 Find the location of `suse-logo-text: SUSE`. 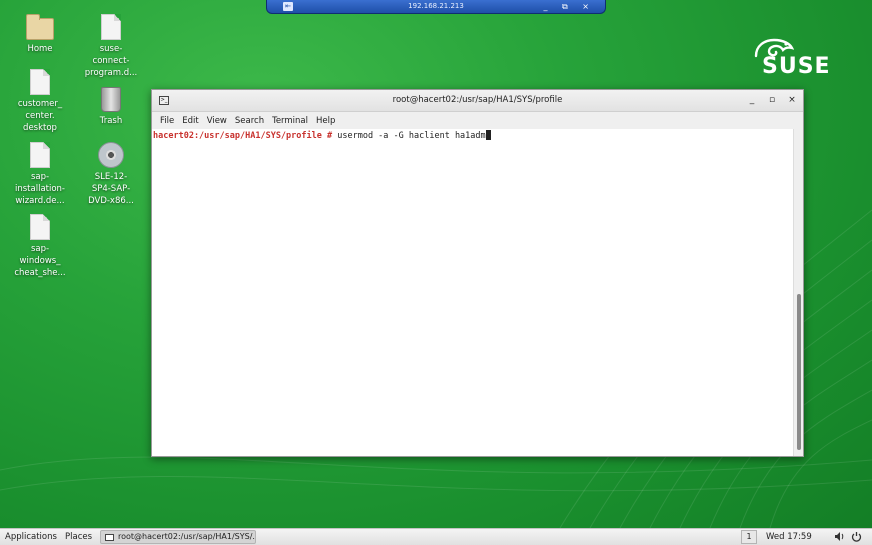

suse-logo-text: SUSE is located at coordinates (796, 66).